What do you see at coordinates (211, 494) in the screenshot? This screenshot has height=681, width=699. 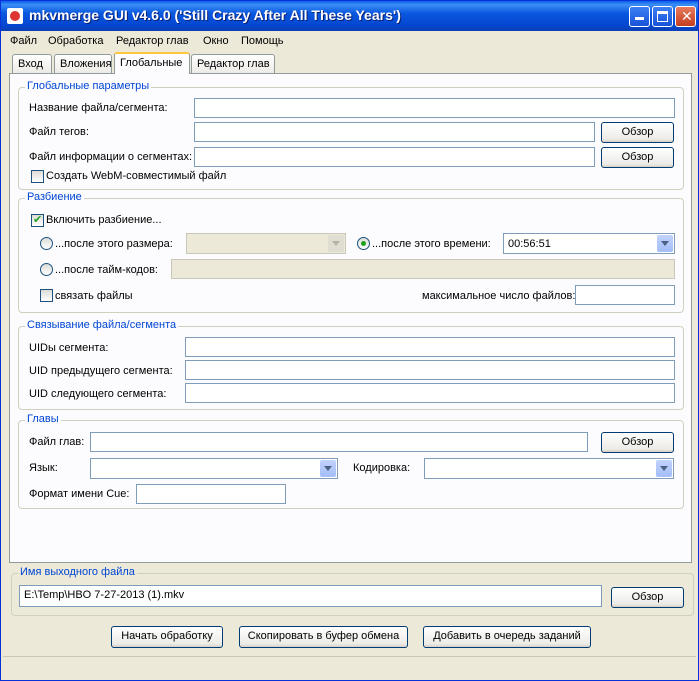 I see `cue-format-input` at bounding box center [211, 494].